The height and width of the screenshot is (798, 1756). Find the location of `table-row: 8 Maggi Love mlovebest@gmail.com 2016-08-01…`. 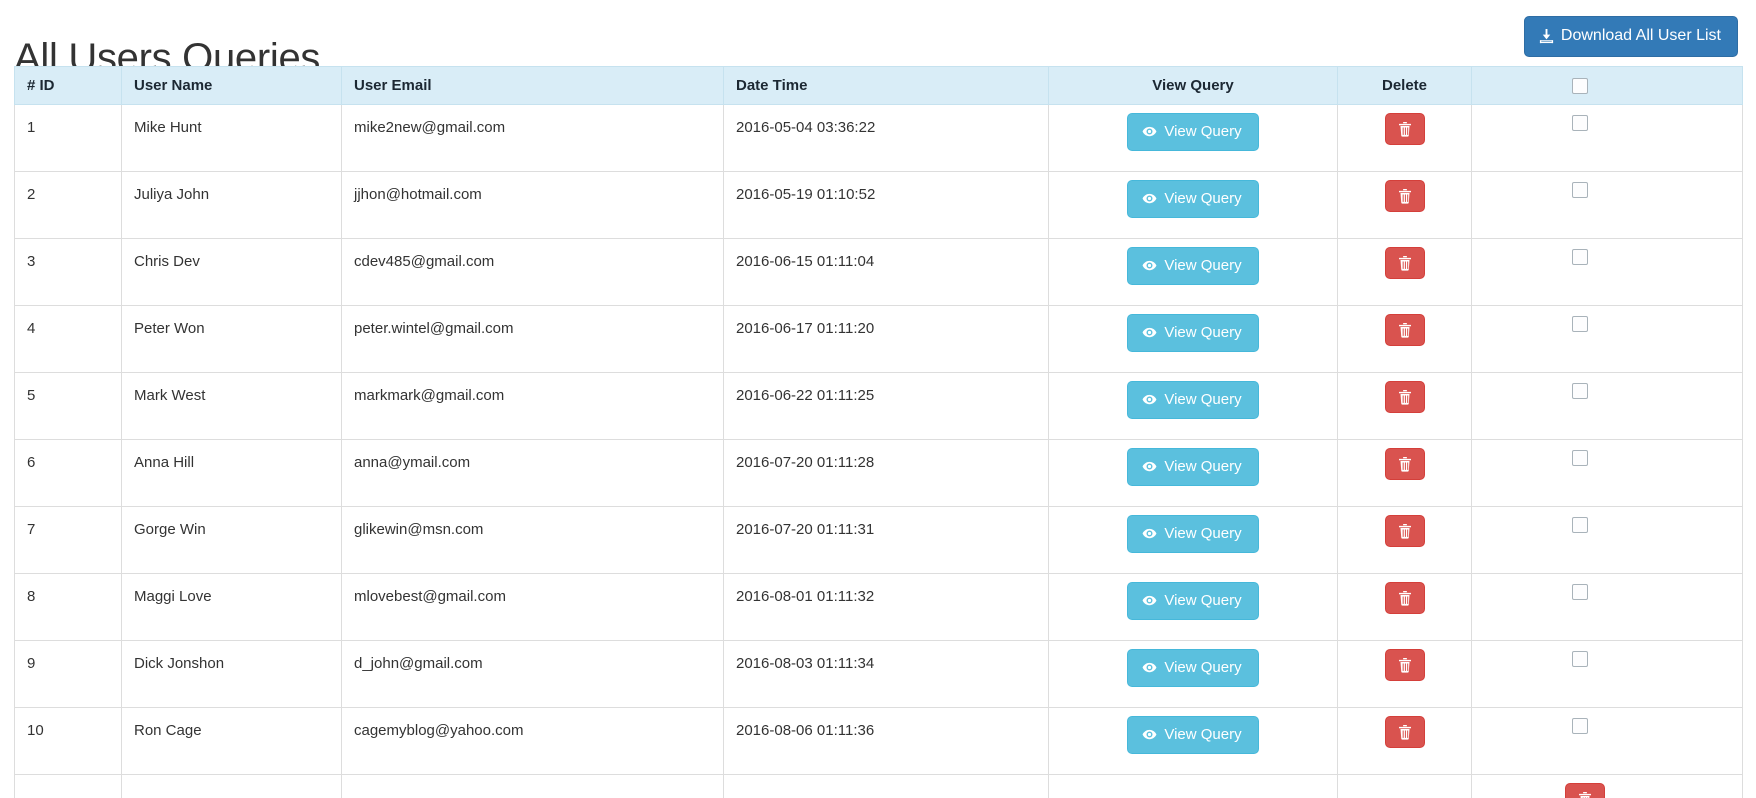

table-row: 8 Maggi Love mlovebest@gmail.com 2016-08-01… is located at coordinates (878, 607).